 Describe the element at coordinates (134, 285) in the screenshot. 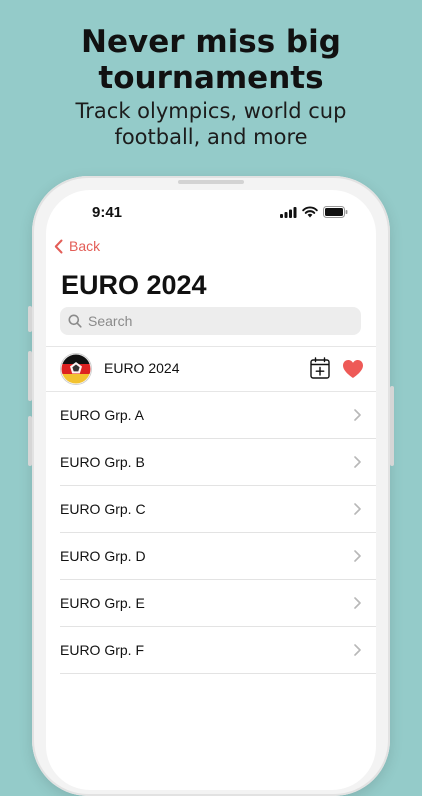

I see `page-title: EURO 2024` at that location.